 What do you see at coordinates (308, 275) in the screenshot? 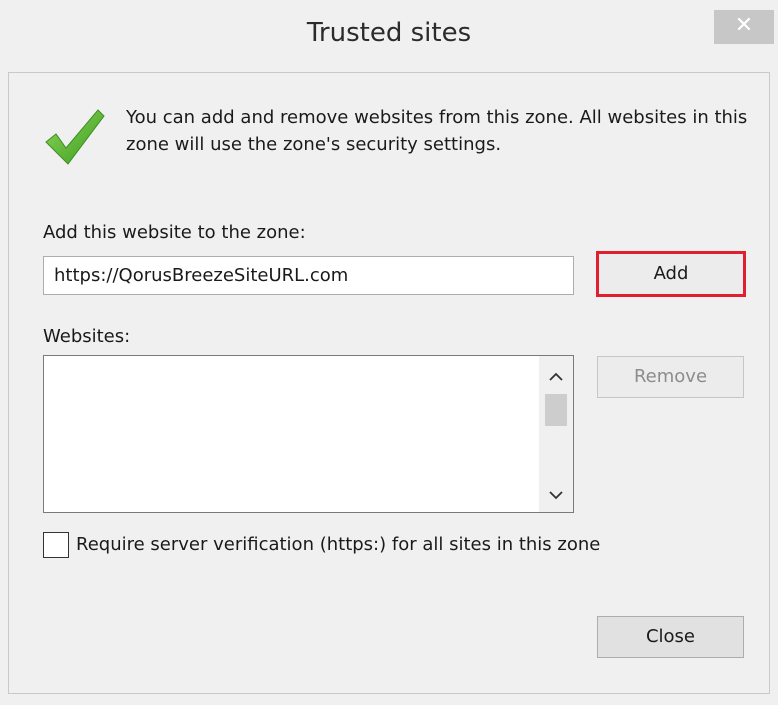
I see `website-url-input` at bounding box center [308, 275].